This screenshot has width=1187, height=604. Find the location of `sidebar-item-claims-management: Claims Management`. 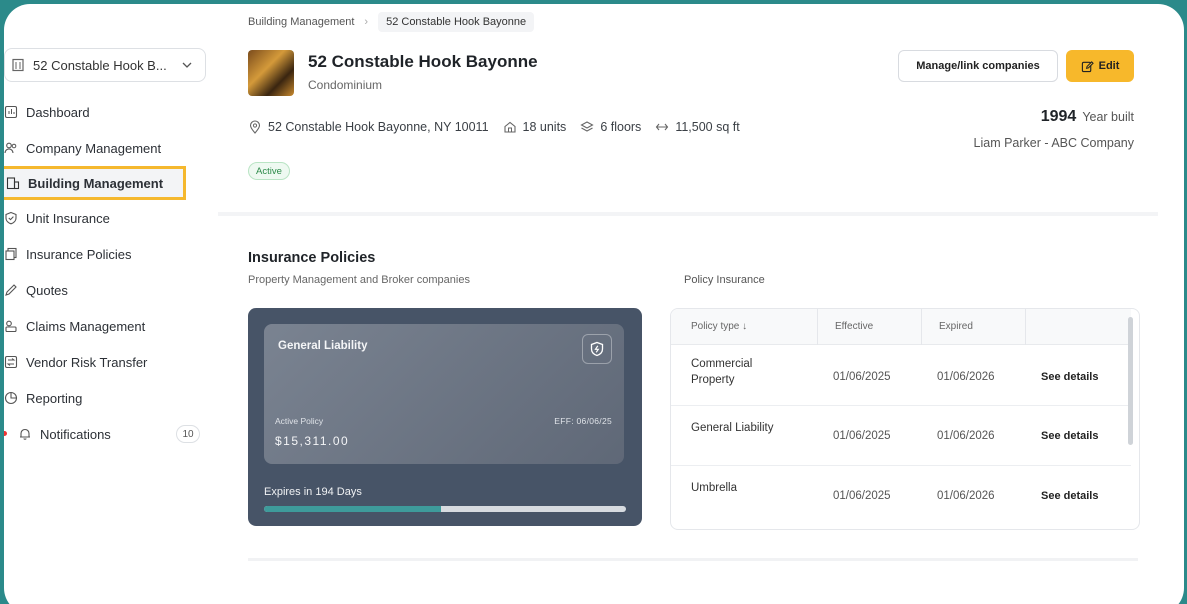

sidebar-item-claims-management: Claims Management is located at coordinates (110, 326).